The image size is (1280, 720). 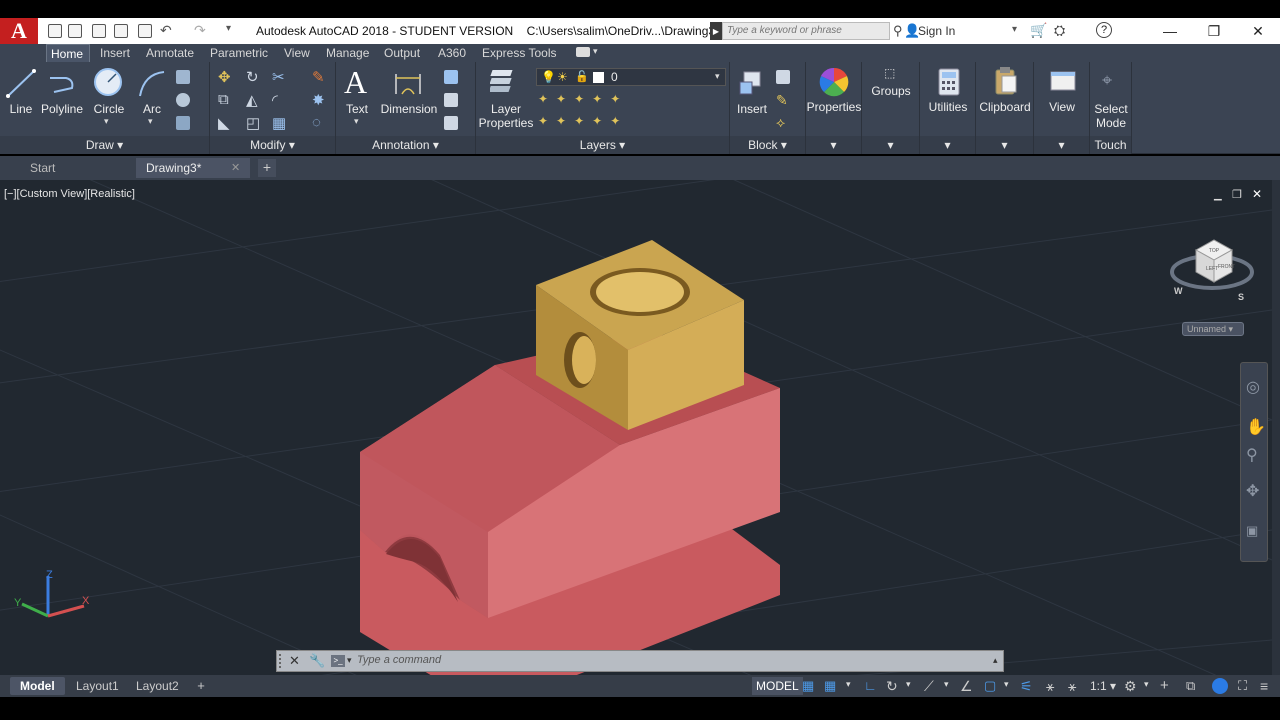 What do you see at coordinates (37, 686) in the screenshot?
I see `tab-model: Model` at bounding box center [37, 686].